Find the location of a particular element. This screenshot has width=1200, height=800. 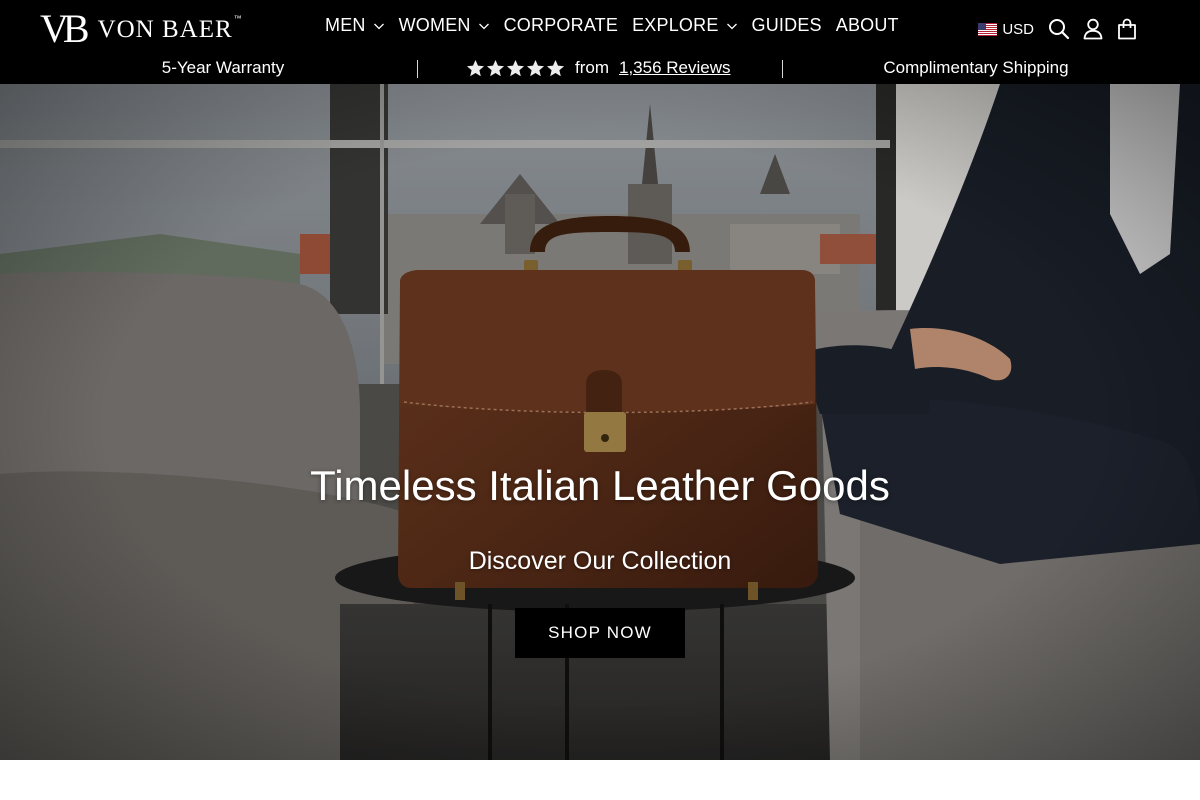

account-button is located at coordinates (1093, 29).